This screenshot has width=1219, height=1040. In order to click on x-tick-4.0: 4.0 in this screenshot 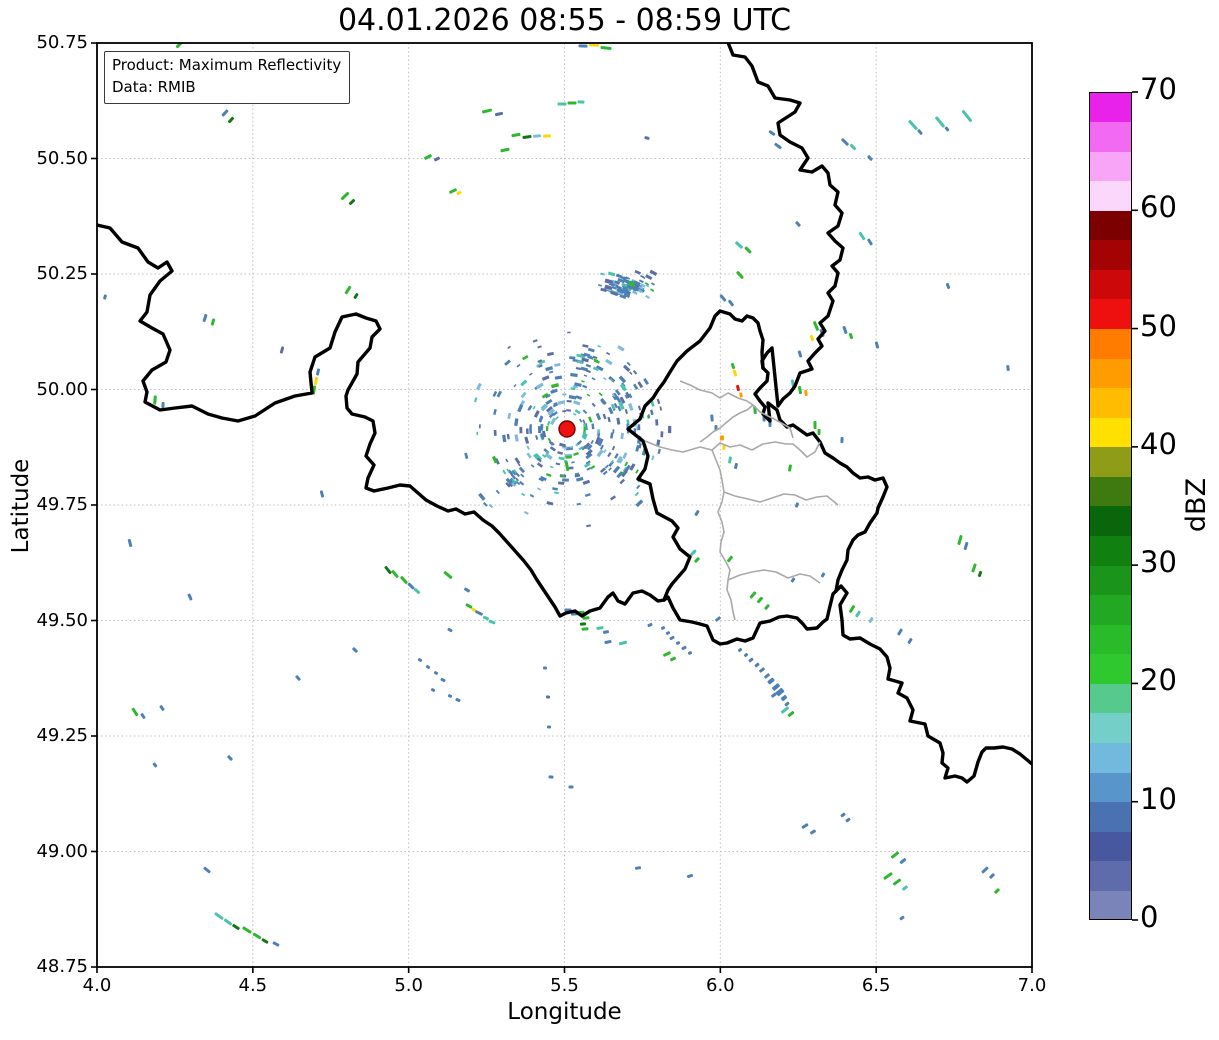, I will do `click(97, 985)`.